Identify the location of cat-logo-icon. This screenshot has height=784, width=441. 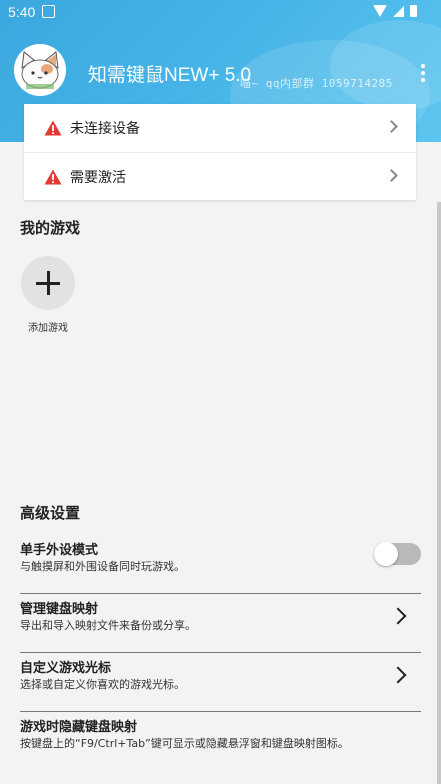
(40, 70).